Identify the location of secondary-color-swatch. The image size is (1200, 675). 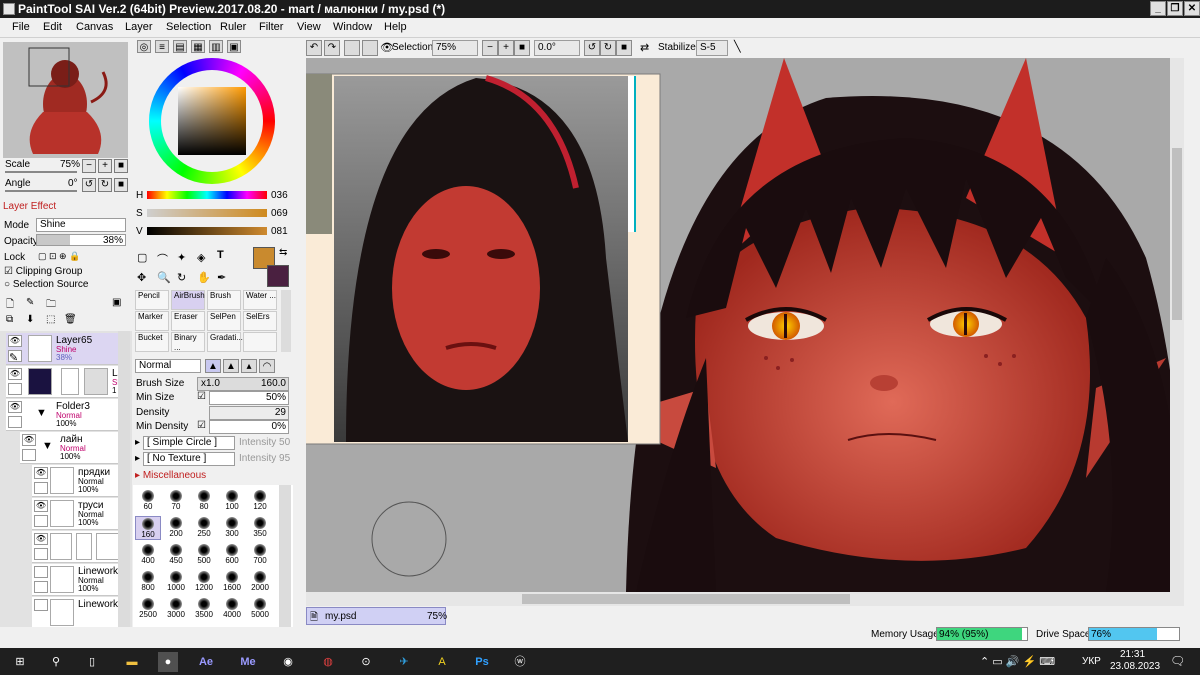
(278, 276).